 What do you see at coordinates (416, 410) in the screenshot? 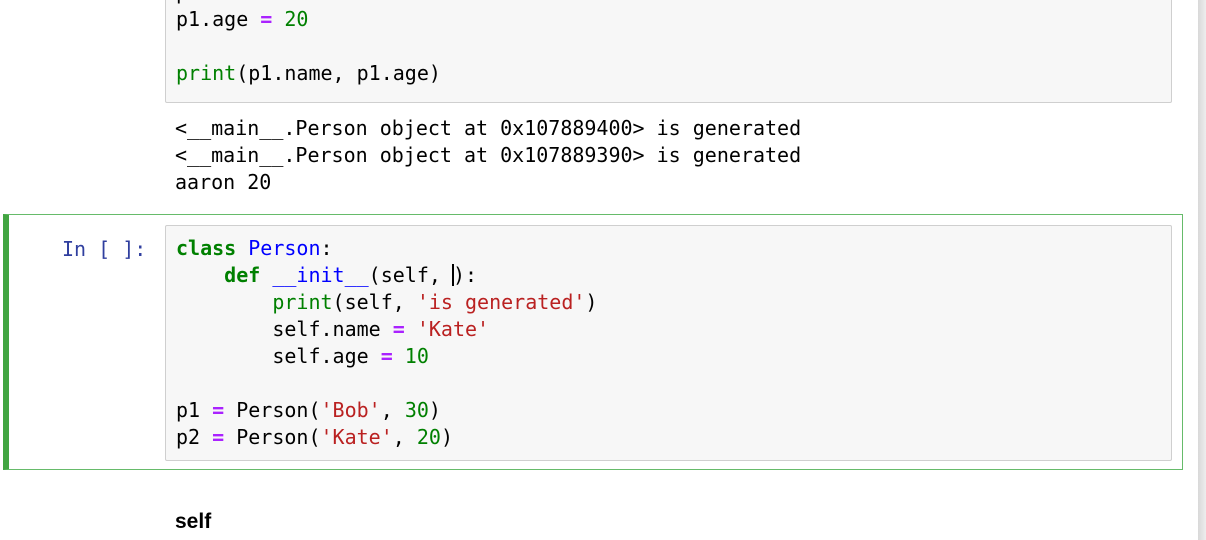
I see `code-token: 30` at bounding box center [416, 410].